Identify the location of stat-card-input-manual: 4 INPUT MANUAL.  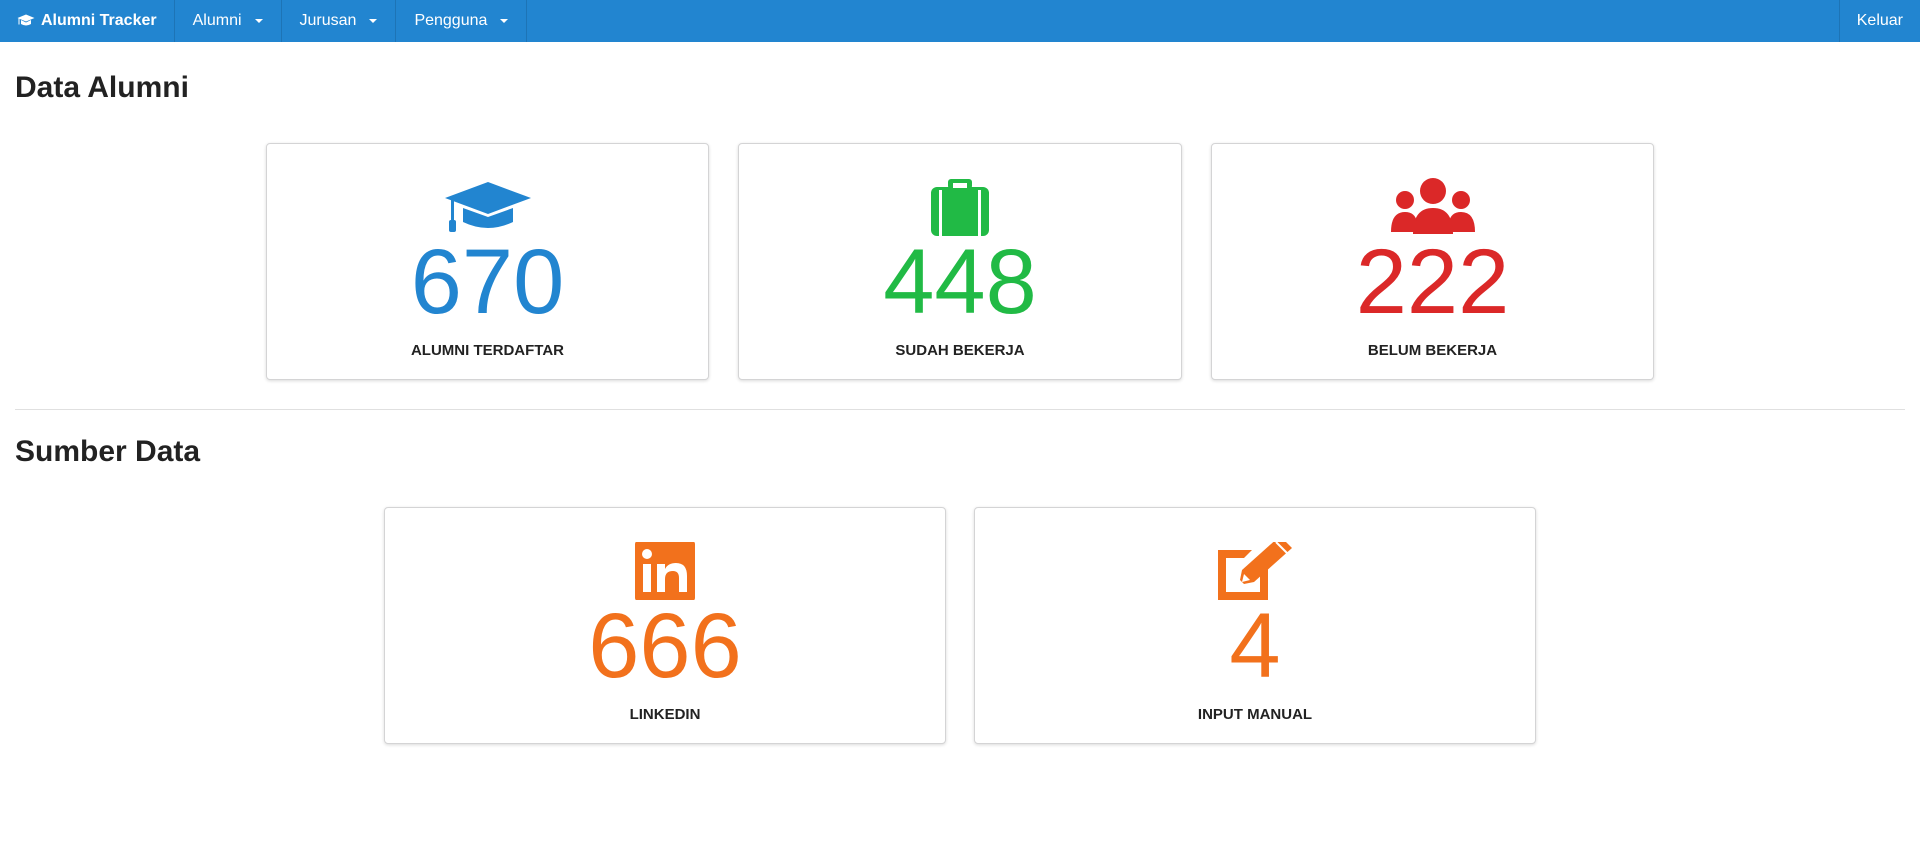
(1255, 625).